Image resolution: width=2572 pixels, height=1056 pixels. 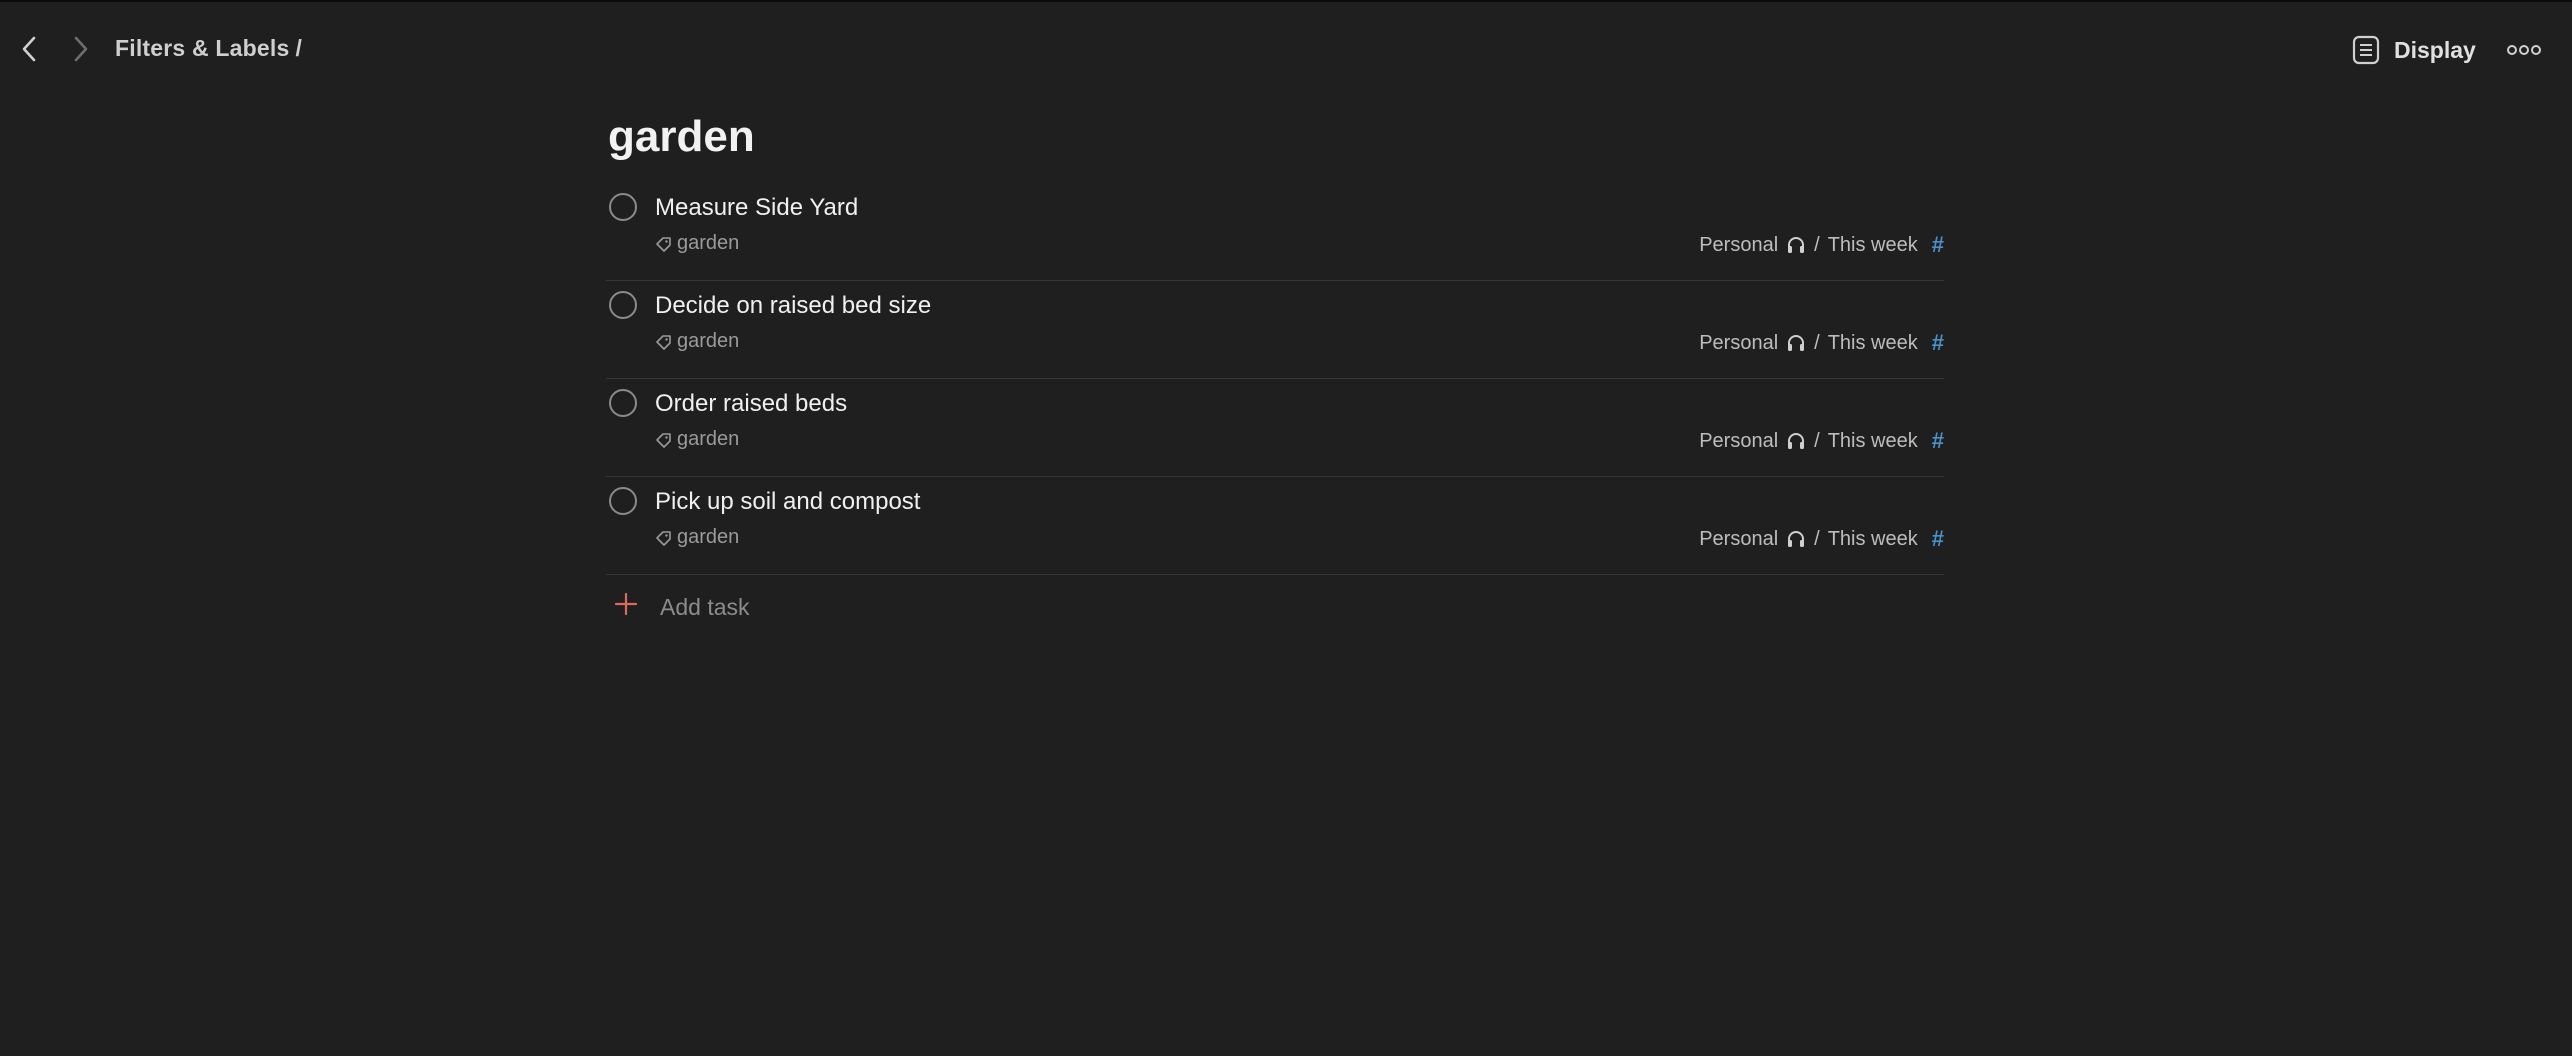 I want to click on forward-button, so click(x=80, y=49).